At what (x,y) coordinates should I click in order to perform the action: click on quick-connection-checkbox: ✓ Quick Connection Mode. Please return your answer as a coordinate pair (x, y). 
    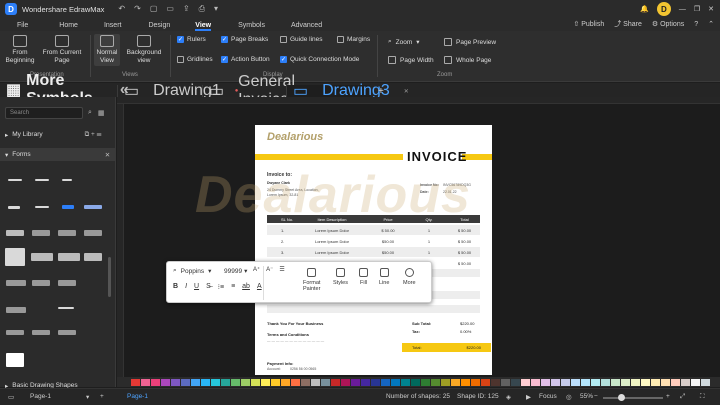
    Looking at the image, I should click on (319, 59).